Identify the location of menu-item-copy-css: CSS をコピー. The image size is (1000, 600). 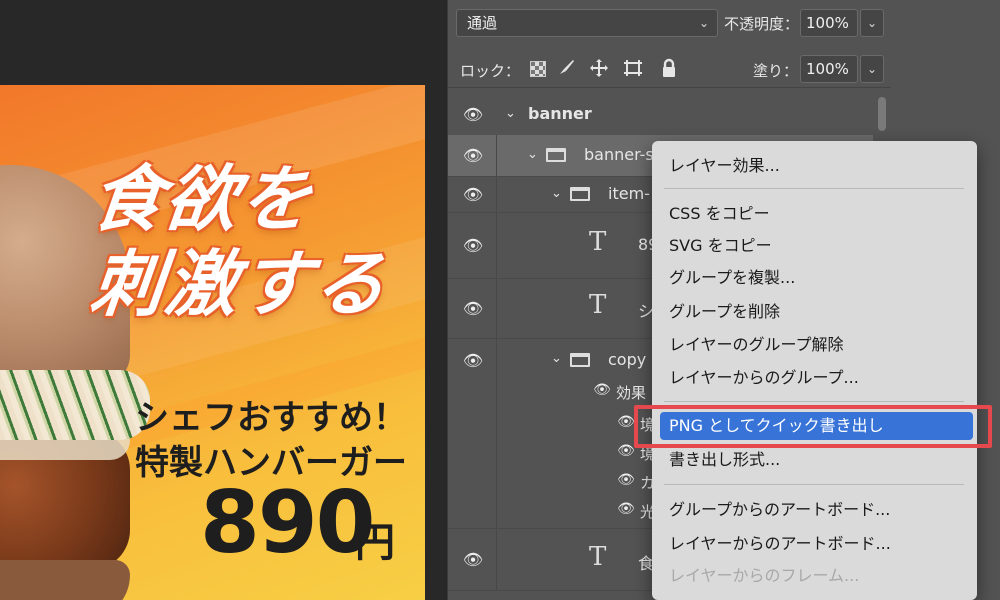
(814, 214).